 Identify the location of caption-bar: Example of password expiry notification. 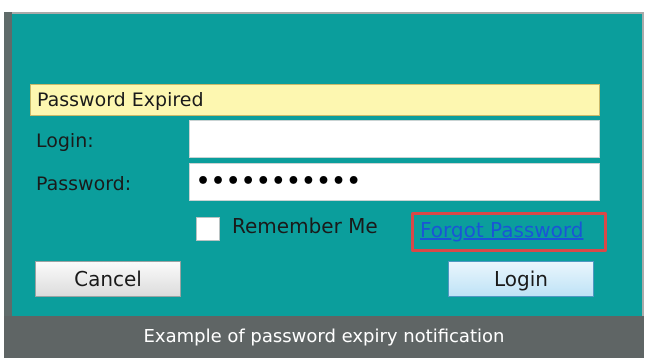
(324, 337).